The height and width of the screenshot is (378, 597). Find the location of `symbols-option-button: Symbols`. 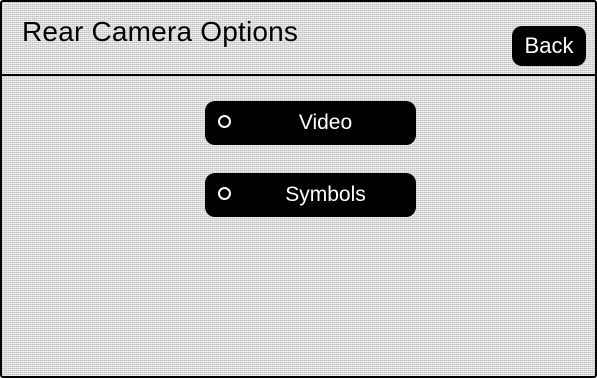

symbols-option-button: Symbols is located at coordinates (310, 195).